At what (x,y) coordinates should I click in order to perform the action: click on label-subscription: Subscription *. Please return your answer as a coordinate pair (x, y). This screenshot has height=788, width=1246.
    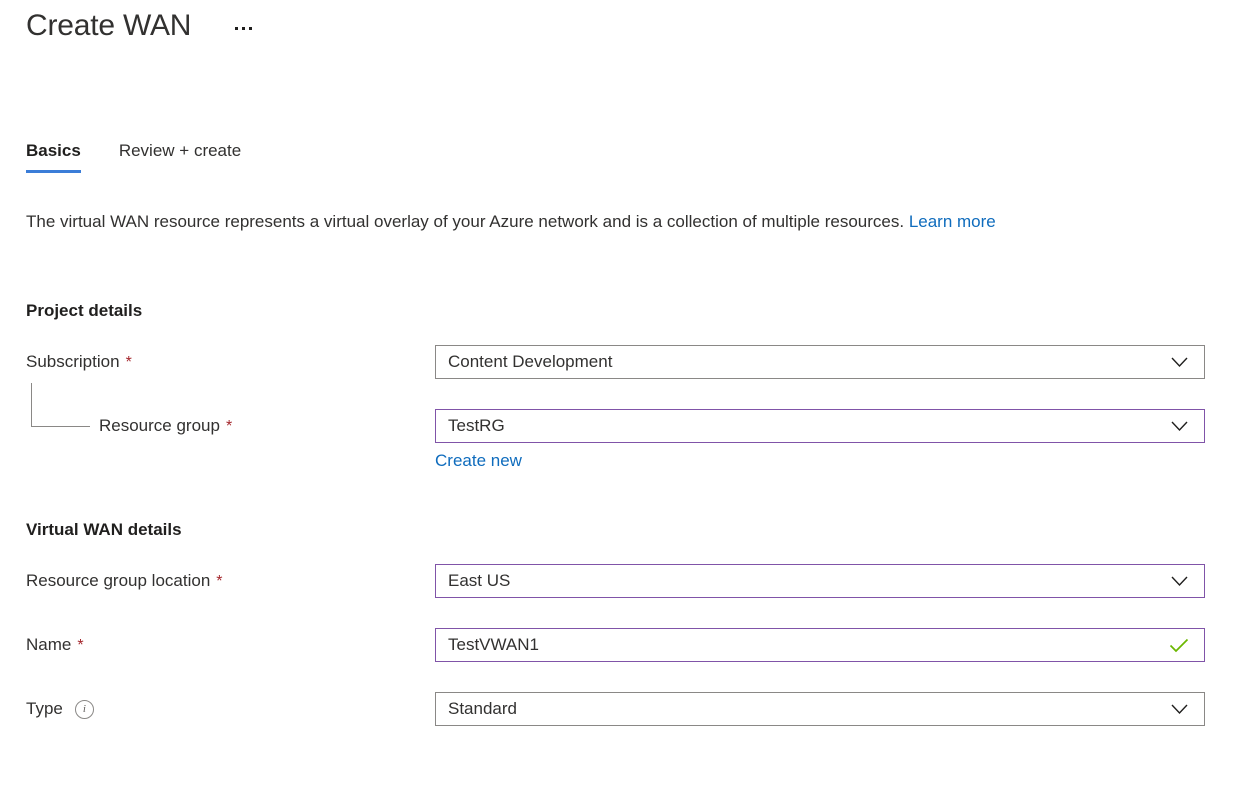
    Looking at the image, I should click on (79, 362).